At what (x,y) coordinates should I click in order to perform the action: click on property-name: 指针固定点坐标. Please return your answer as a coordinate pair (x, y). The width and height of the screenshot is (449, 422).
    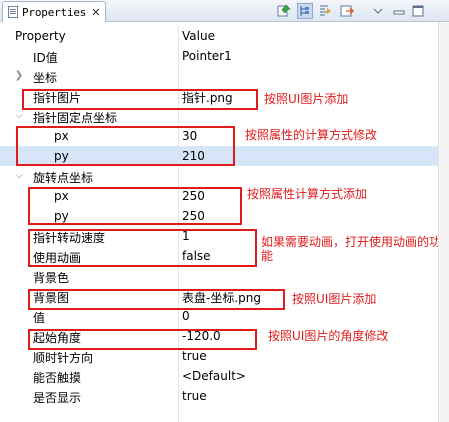
    Looking at the image, I should click on (75, 118).